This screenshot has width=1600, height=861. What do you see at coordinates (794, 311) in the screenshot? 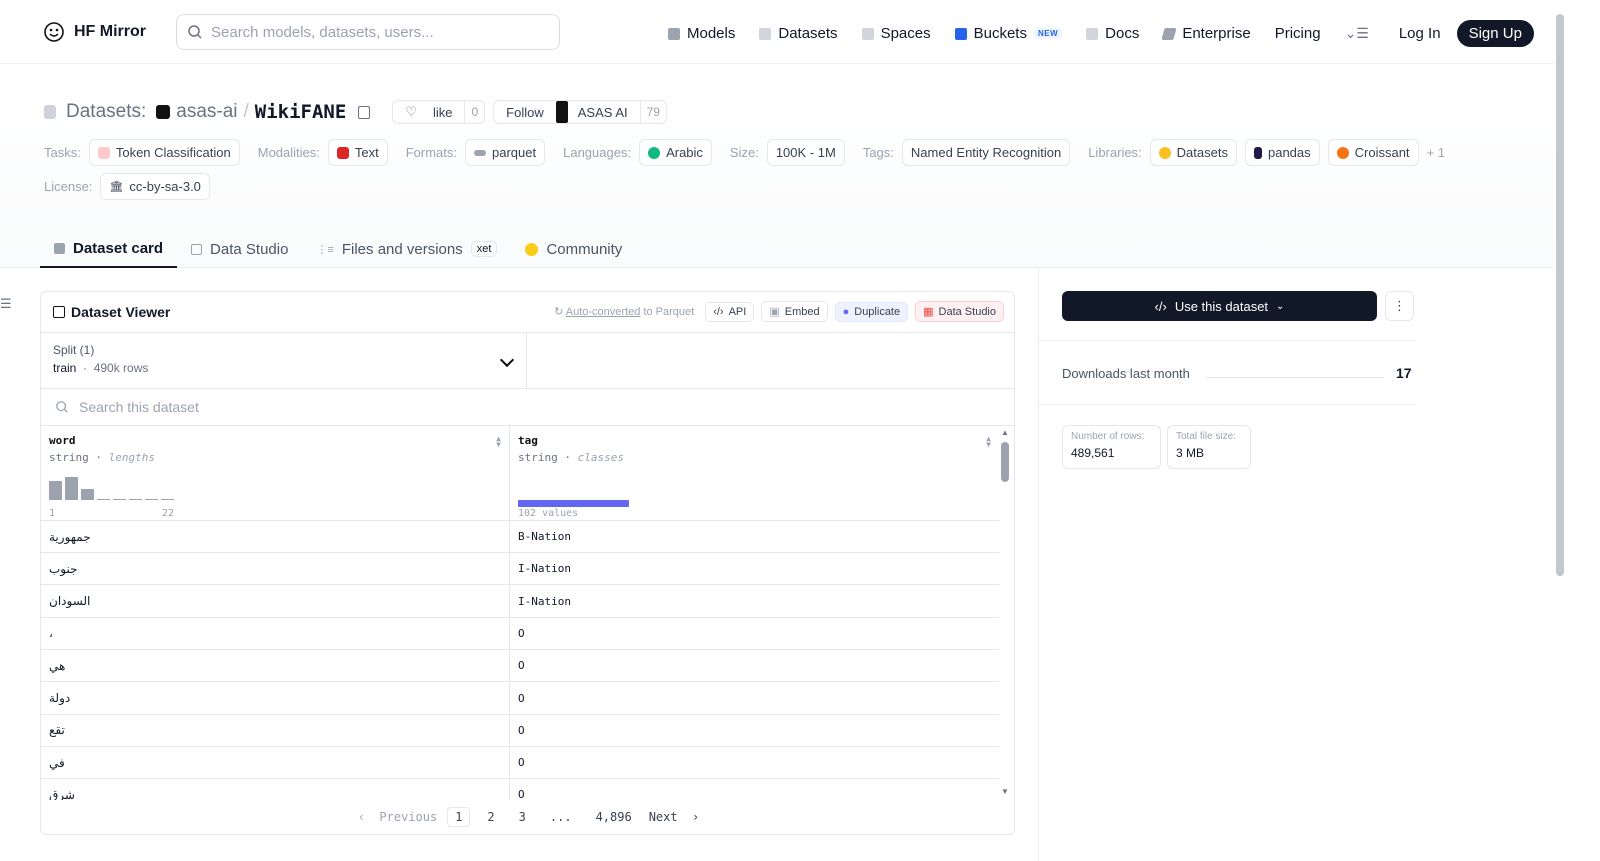
I see `embed-button: ▣ Embed` at bounding box center [794, 311].